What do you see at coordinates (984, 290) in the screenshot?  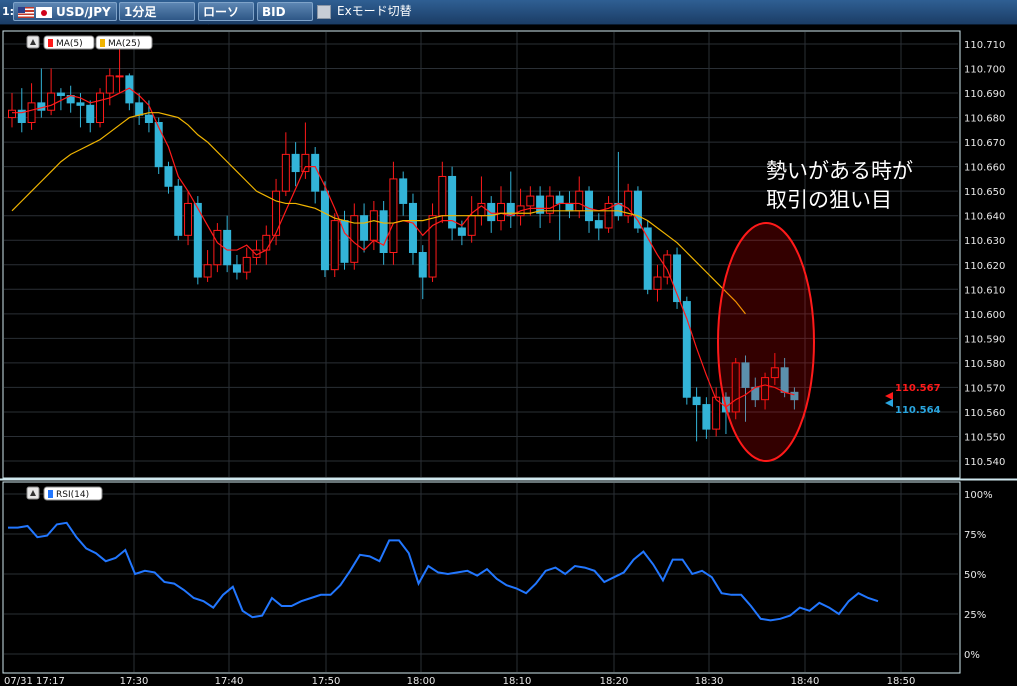 I see `price-tick-label: 110.610` at bounding box center [984, 290].